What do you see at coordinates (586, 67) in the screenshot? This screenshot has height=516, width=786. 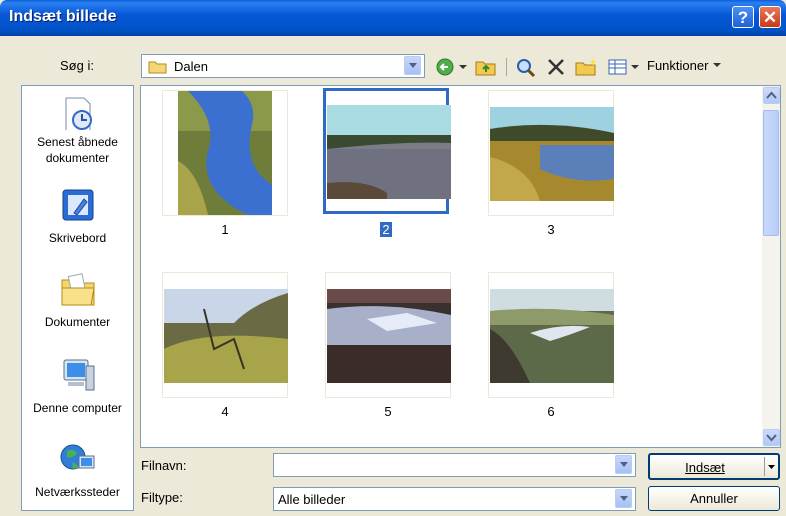 I see `new-folder-icon` at bounding box center [586, 67].